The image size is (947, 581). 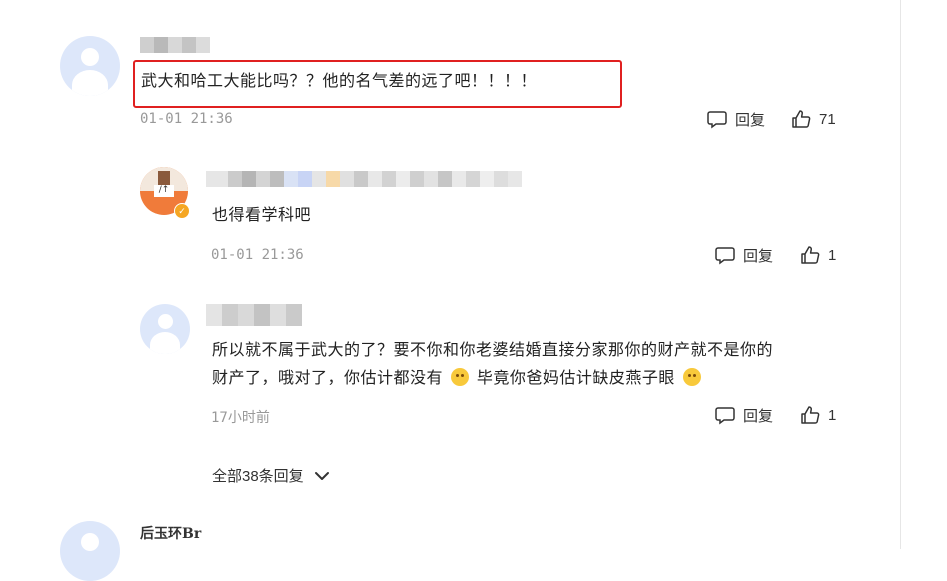 What do you see at coordinates (258, 476) in the screenshot?
I see `expand-replies-label: 全部38条回复` at bounding box center [258, 476].